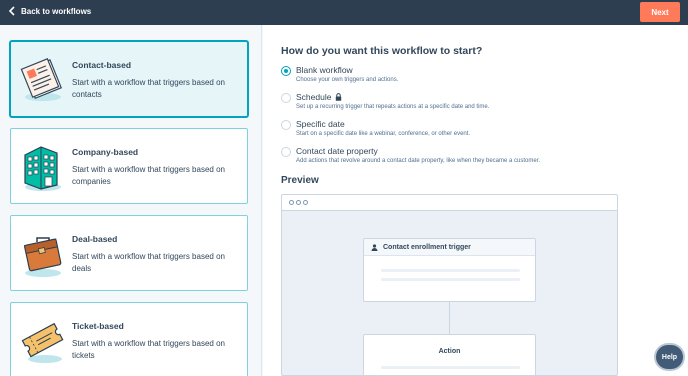 This screenshot has height=376, width=688. What do you see at coordinates (42, 168) in the screenshot?
I see `building-icon` at bounding box center [42, 168].